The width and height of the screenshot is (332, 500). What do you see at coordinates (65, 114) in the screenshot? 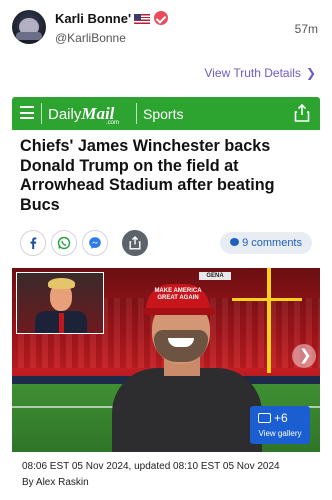
I see `logo-daily: Daily` at bounding box center [65, 114].